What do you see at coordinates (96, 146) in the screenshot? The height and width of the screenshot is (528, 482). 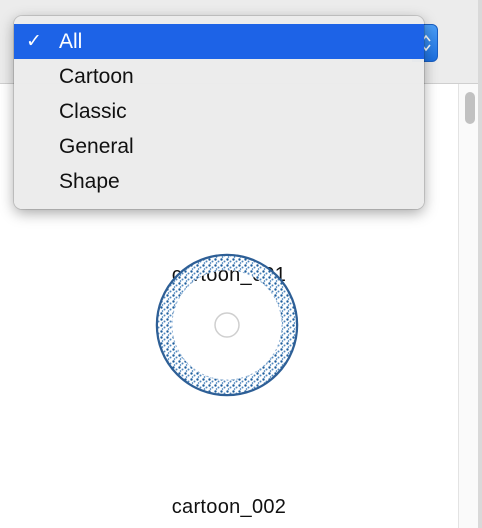 I see `menu-item-label: General` at bounding box center [96, 146].